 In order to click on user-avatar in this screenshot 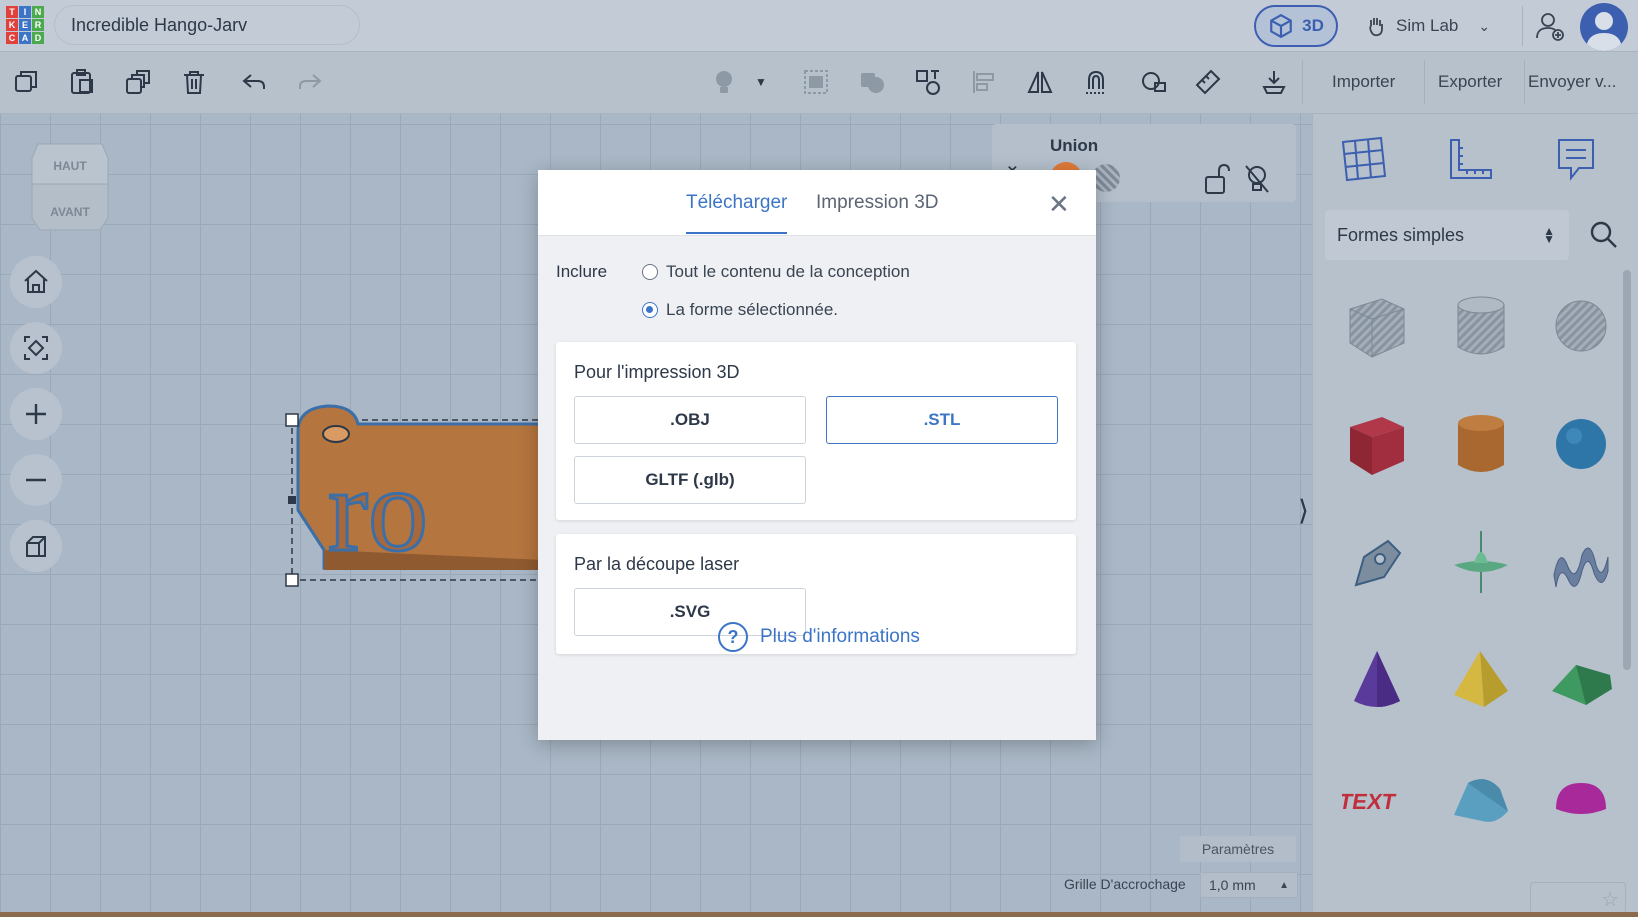, I will do `click(1604, 27)`.